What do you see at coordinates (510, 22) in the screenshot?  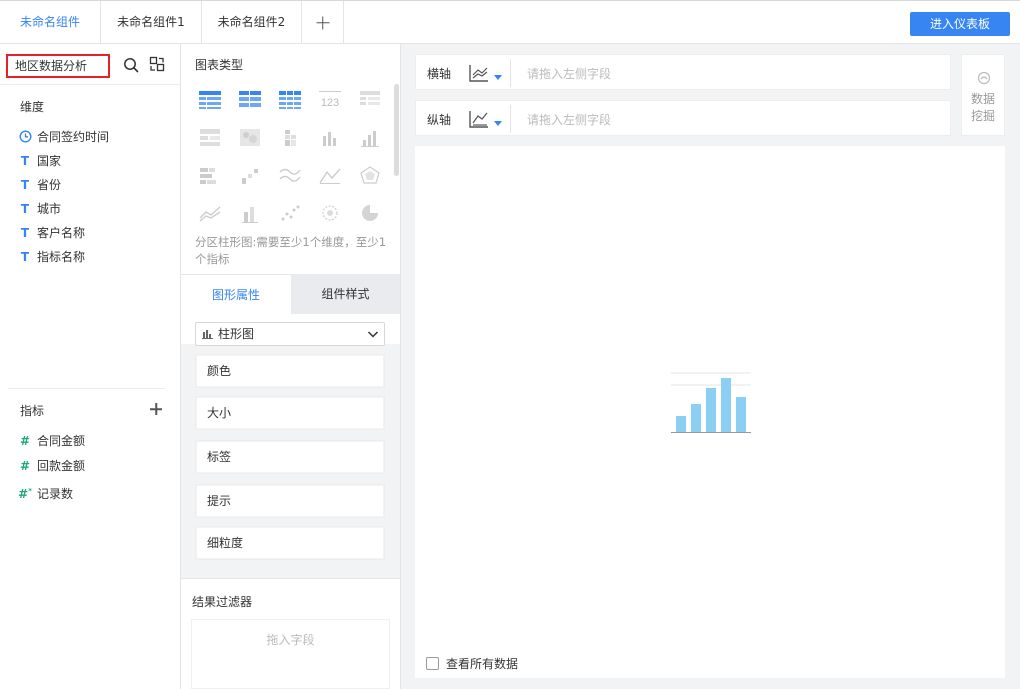 I see `component-tab-bar: 未命名组件 未命名组件1 未命名组件2 进入仪表板` at bounding box center [510, 22].